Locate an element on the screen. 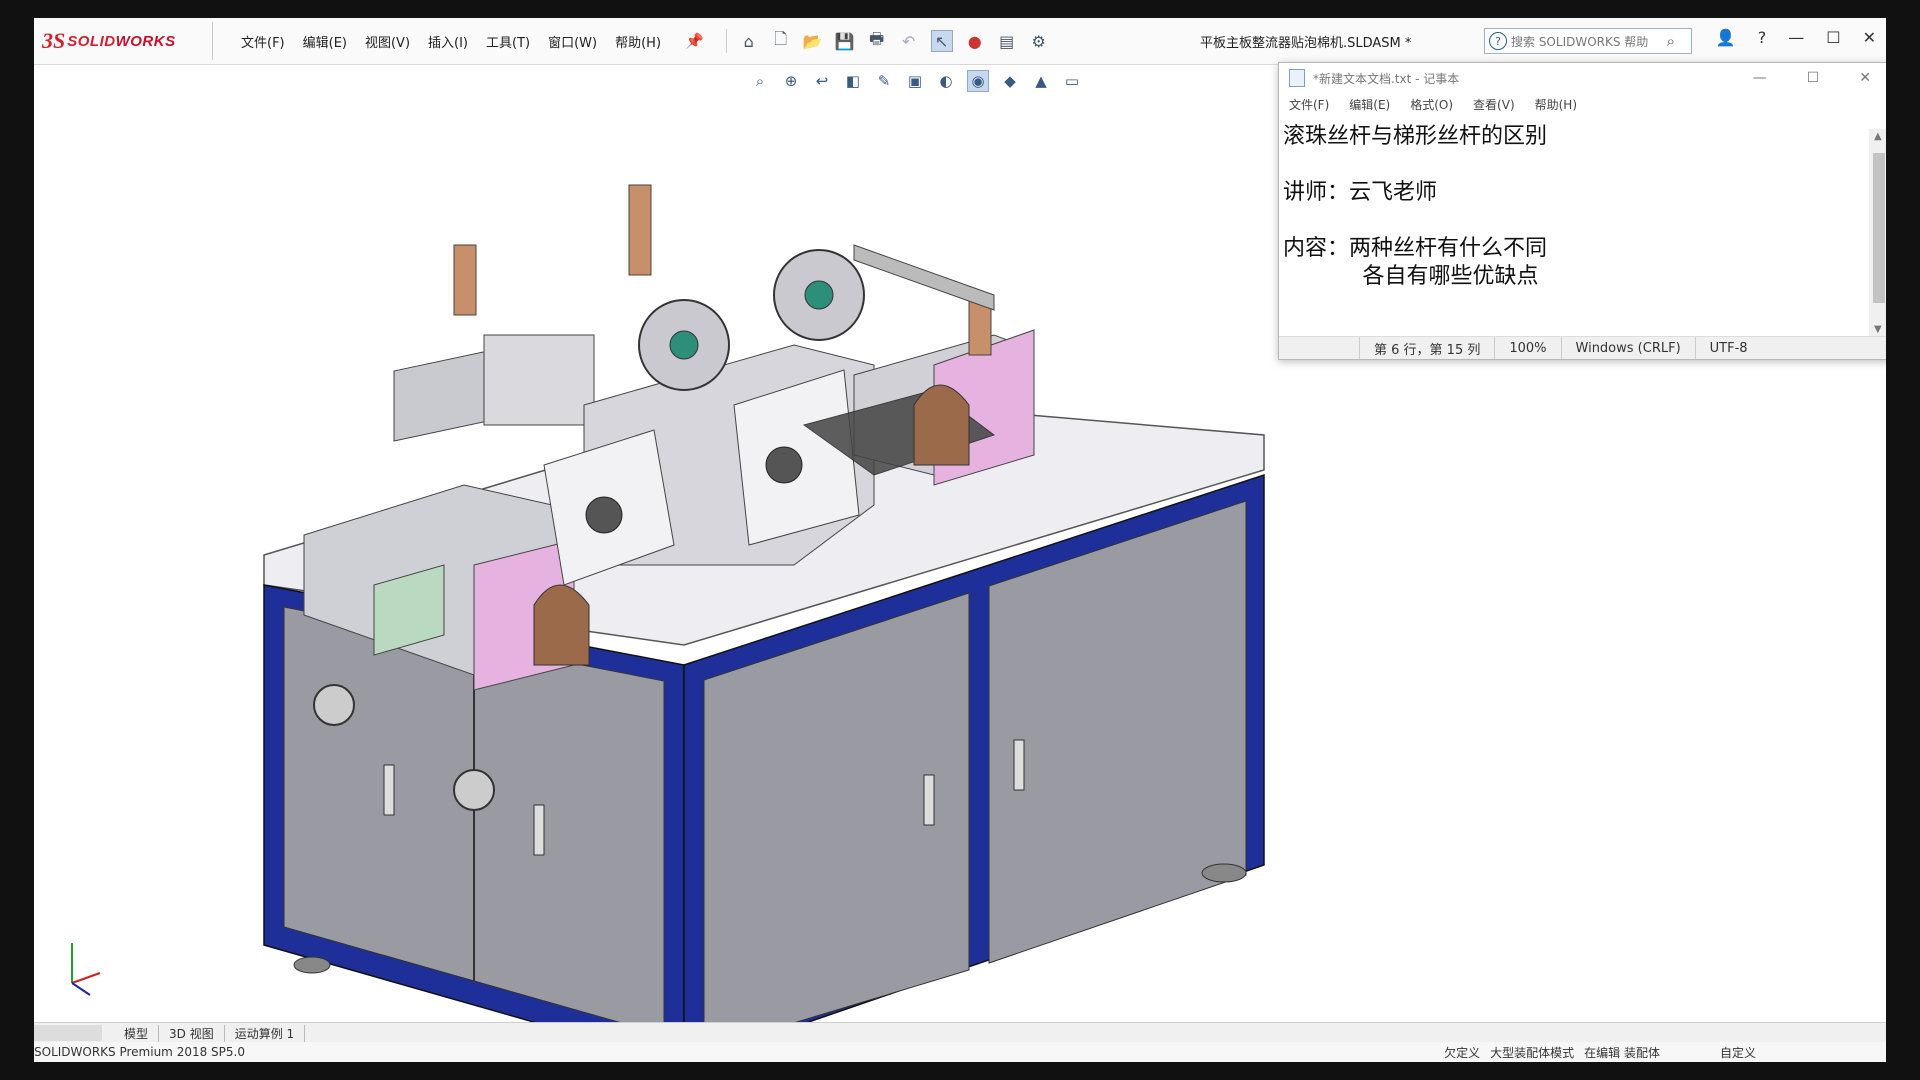 The width and height of the screenshot is (1920, 1080). toolbar-divider is located at coordinates (726, 41).